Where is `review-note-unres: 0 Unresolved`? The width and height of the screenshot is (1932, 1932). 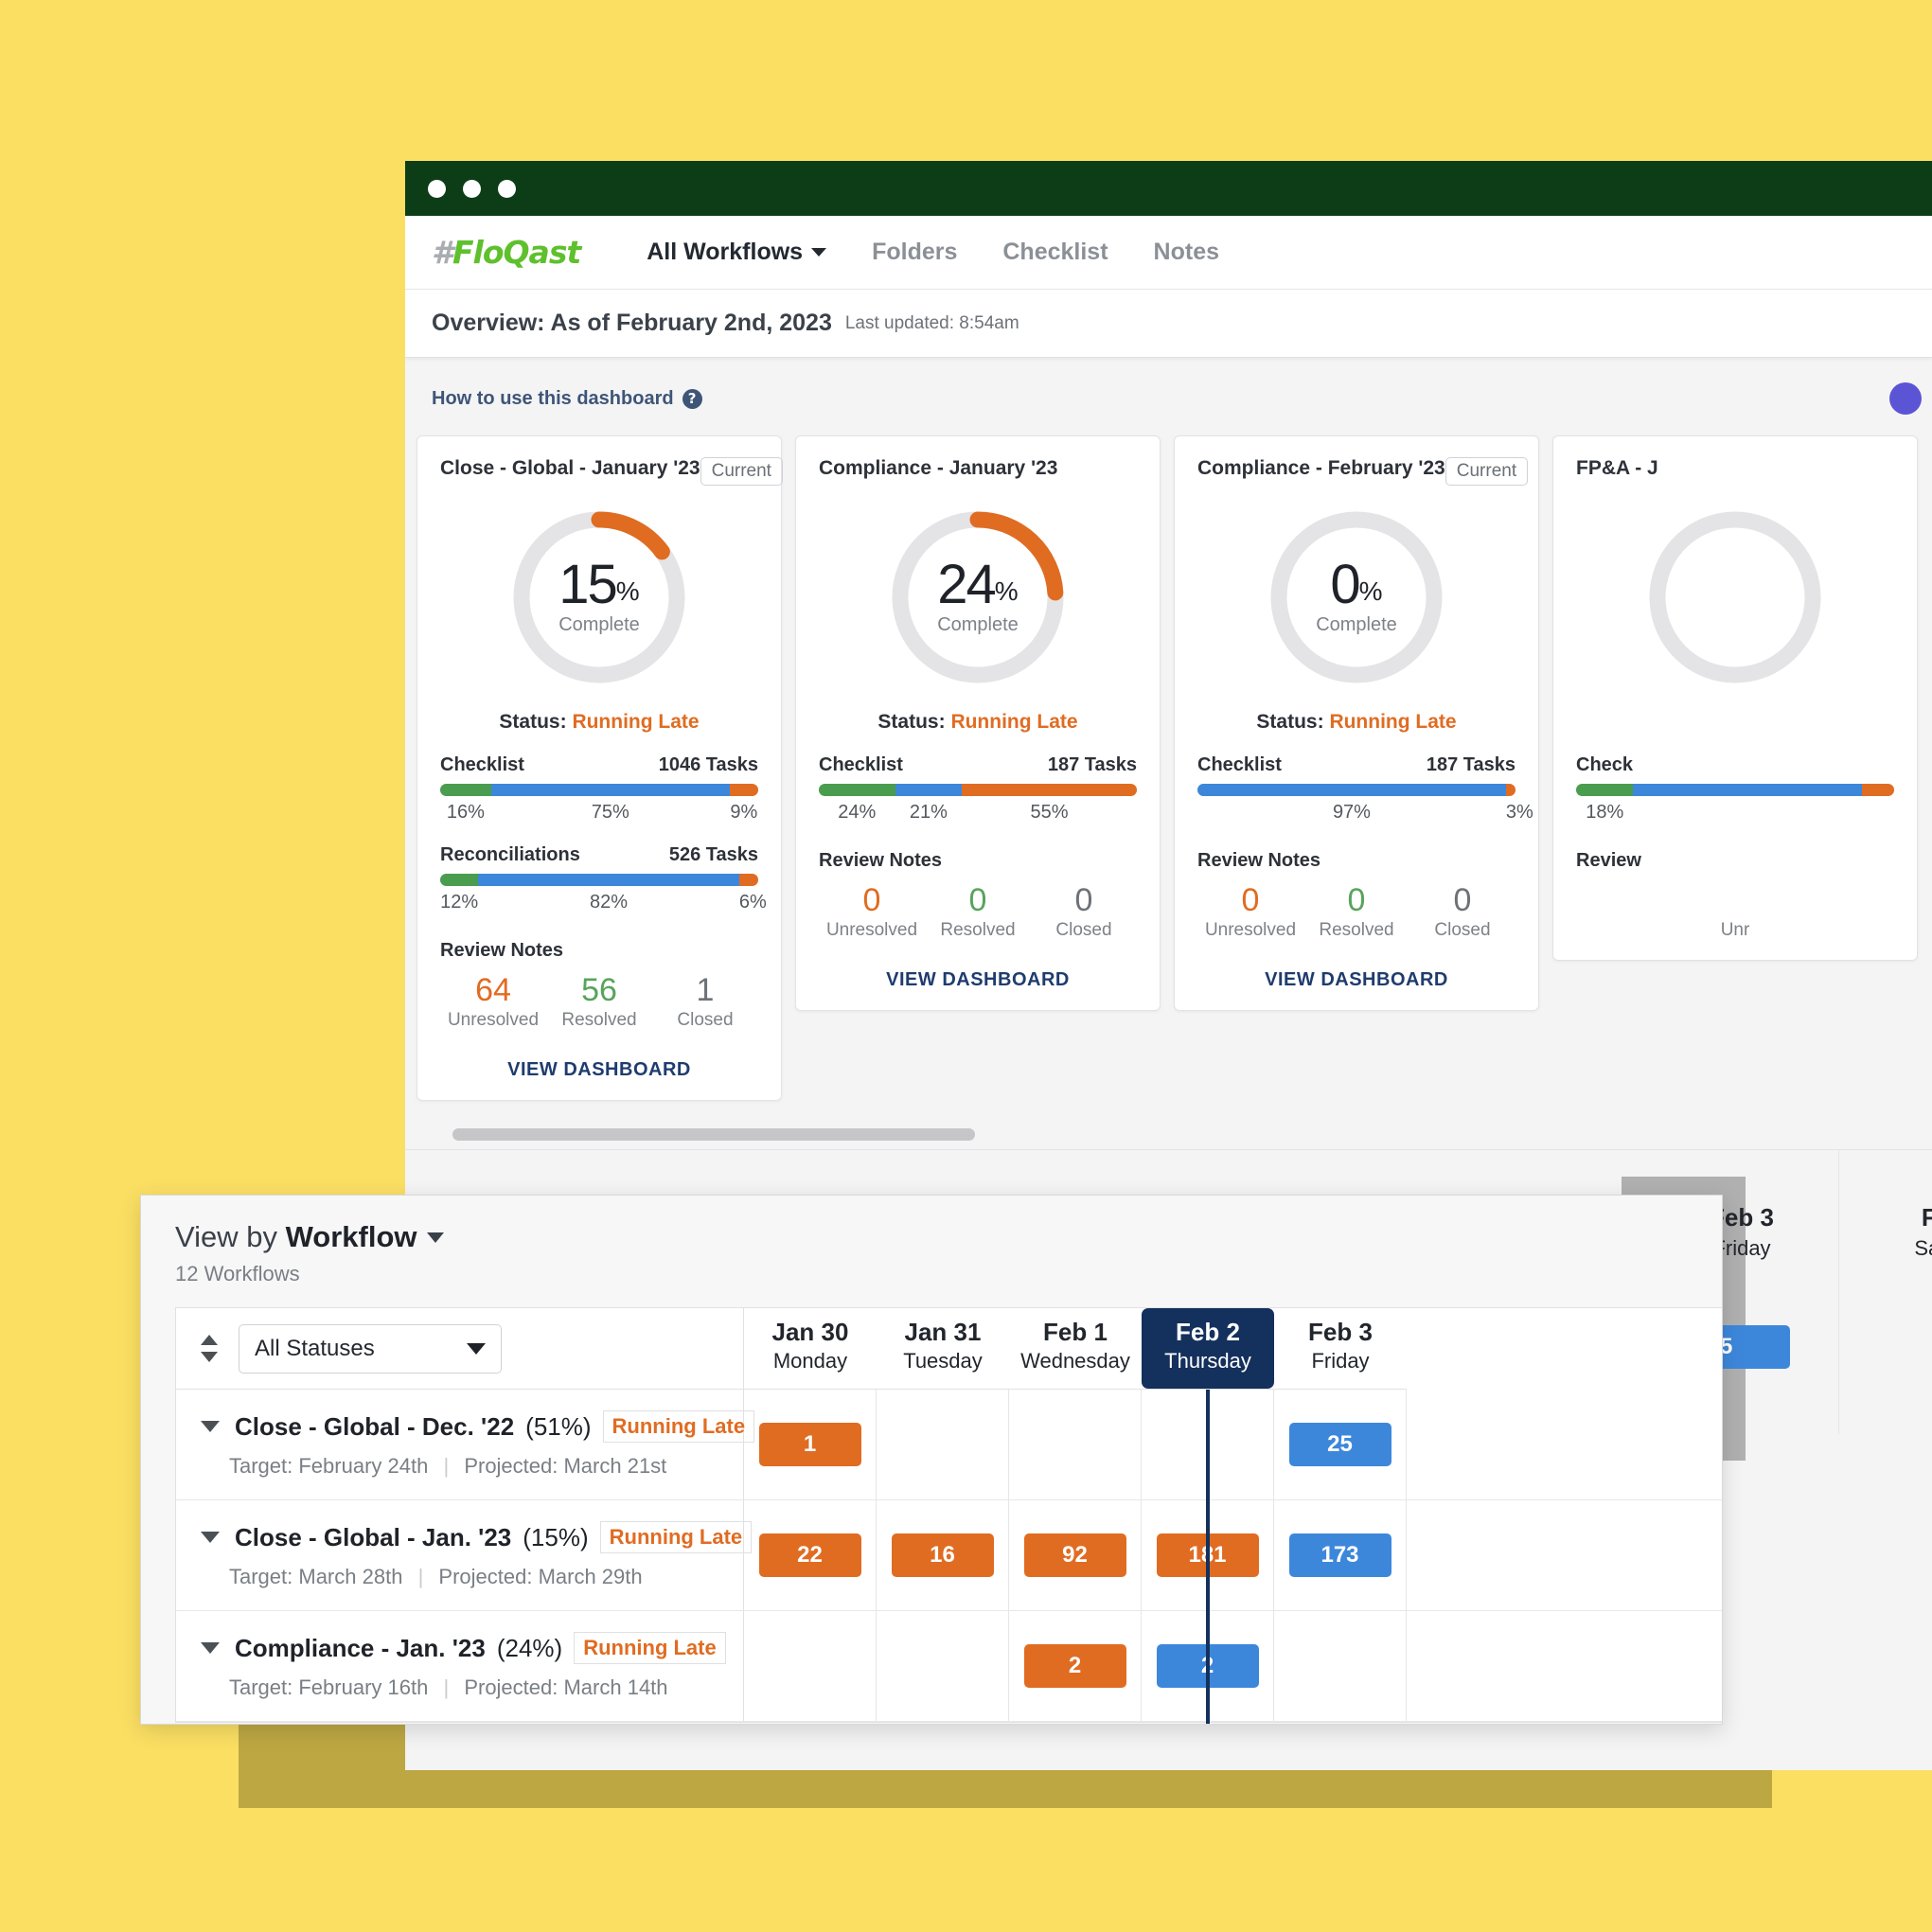 review-note-unres: 0 Unresolved is located at coordinates (872, 912).